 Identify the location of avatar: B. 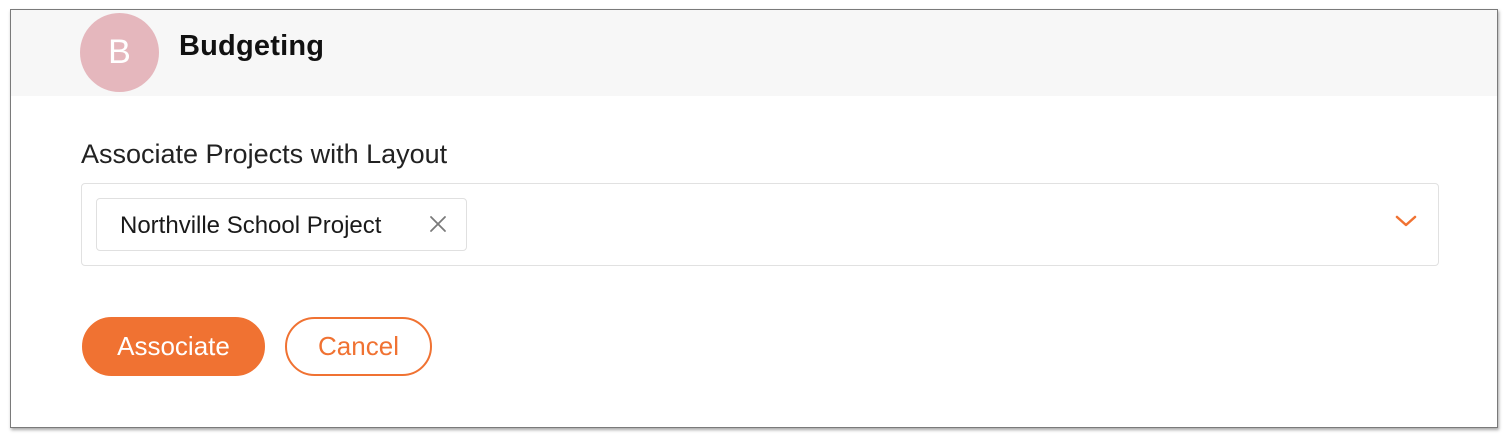
(119, 52).